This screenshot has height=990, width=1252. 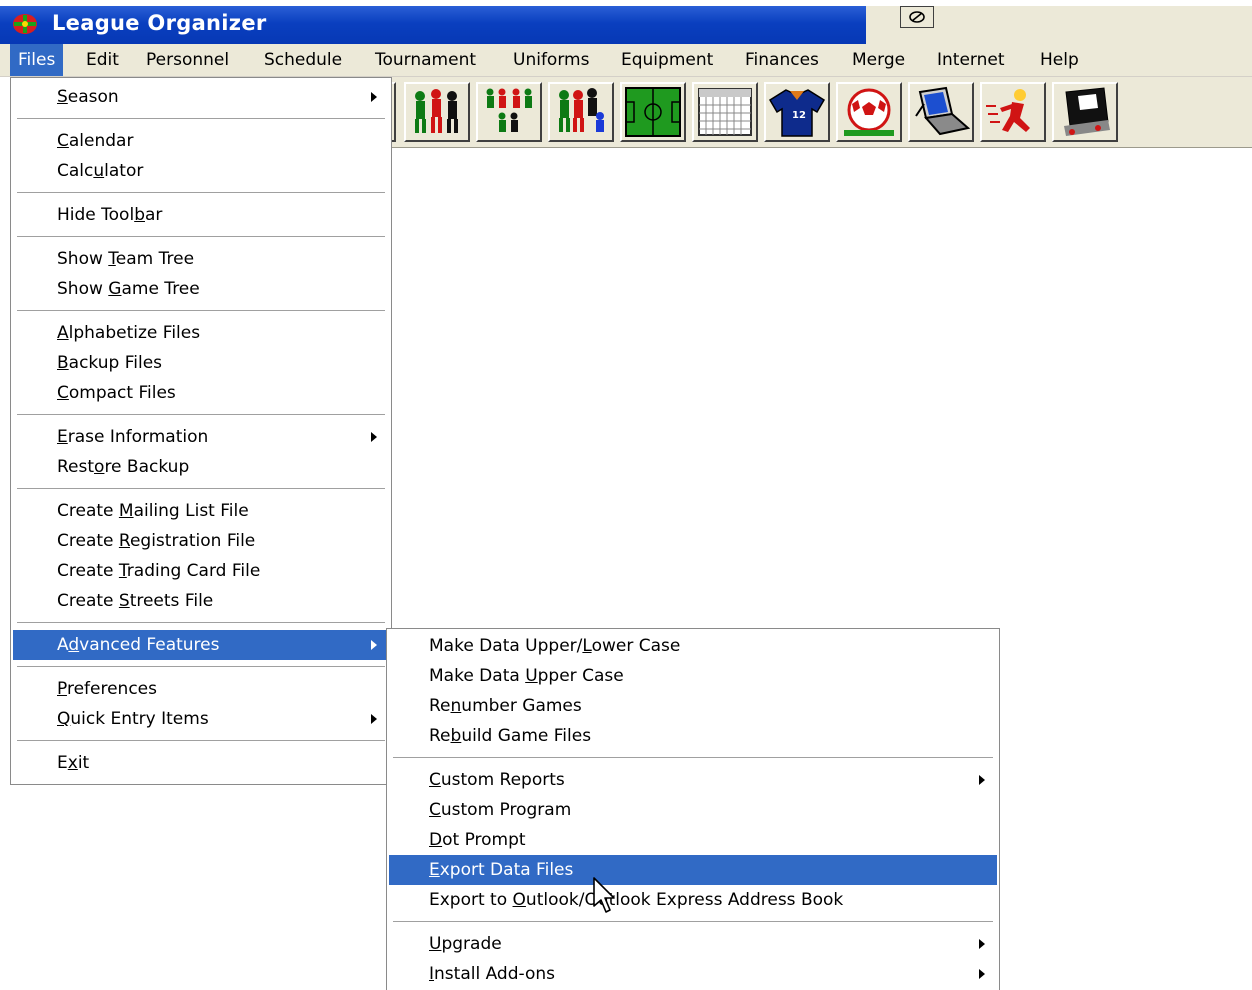 I want to click on toolbar-button-teams, so click(x=509, y=112).